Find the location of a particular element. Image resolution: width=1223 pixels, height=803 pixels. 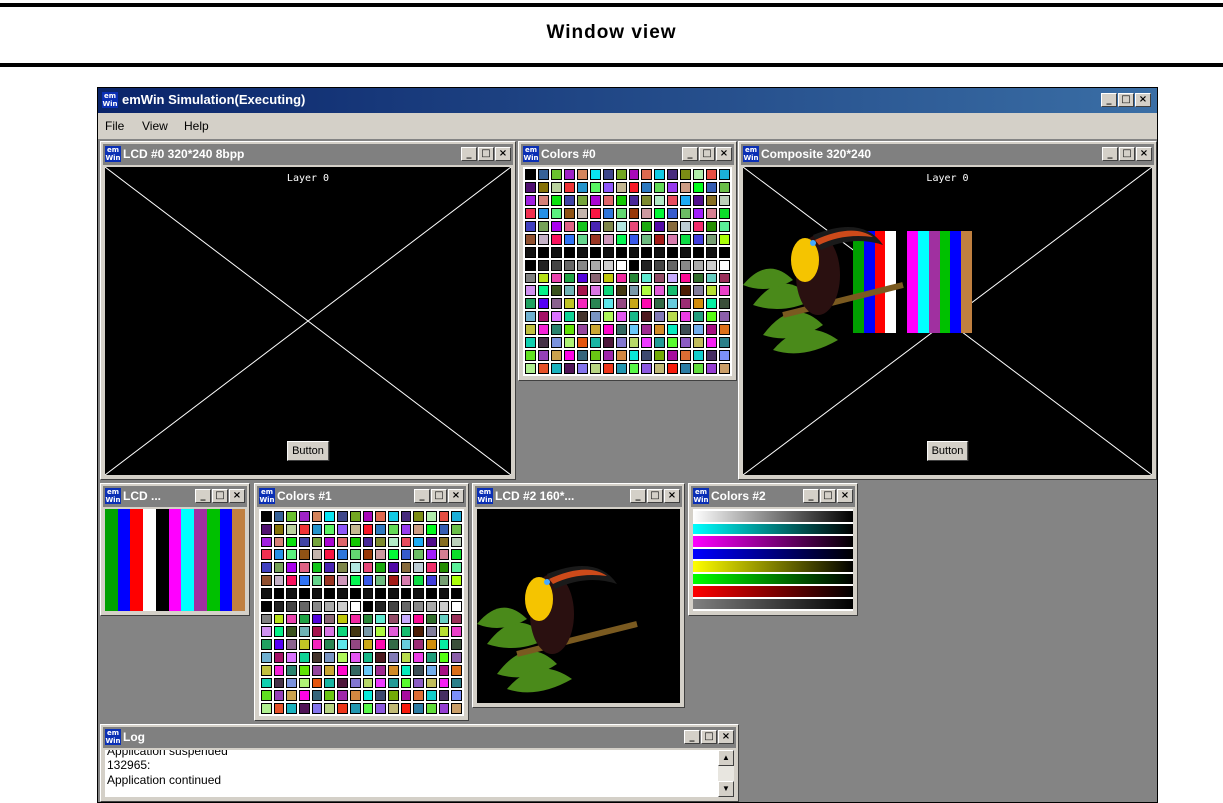

colors1-titlebar: em Win Colors #1 _ □ × is located at coordinates (361, 496).